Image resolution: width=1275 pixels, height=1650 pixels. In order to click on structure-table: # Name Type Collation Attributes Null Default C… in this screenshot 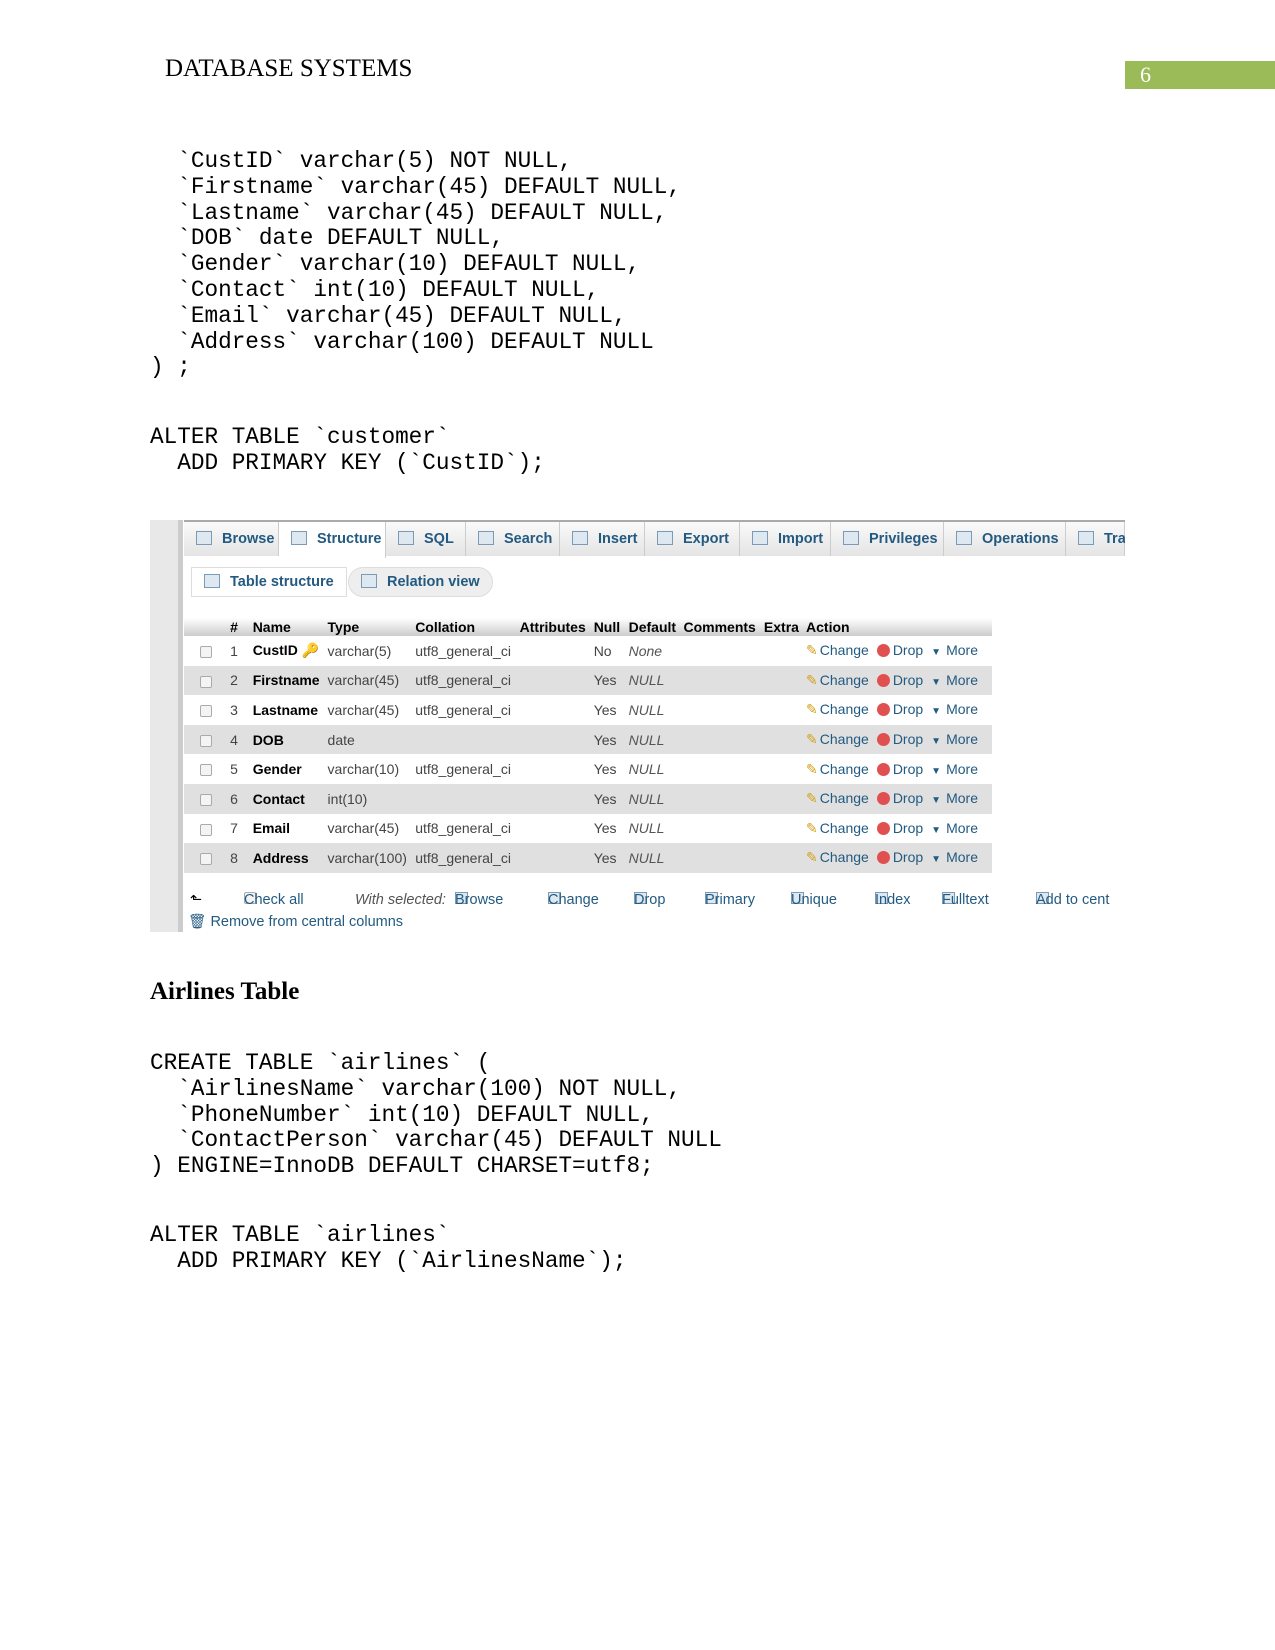, I will do `click(588, 745)`.